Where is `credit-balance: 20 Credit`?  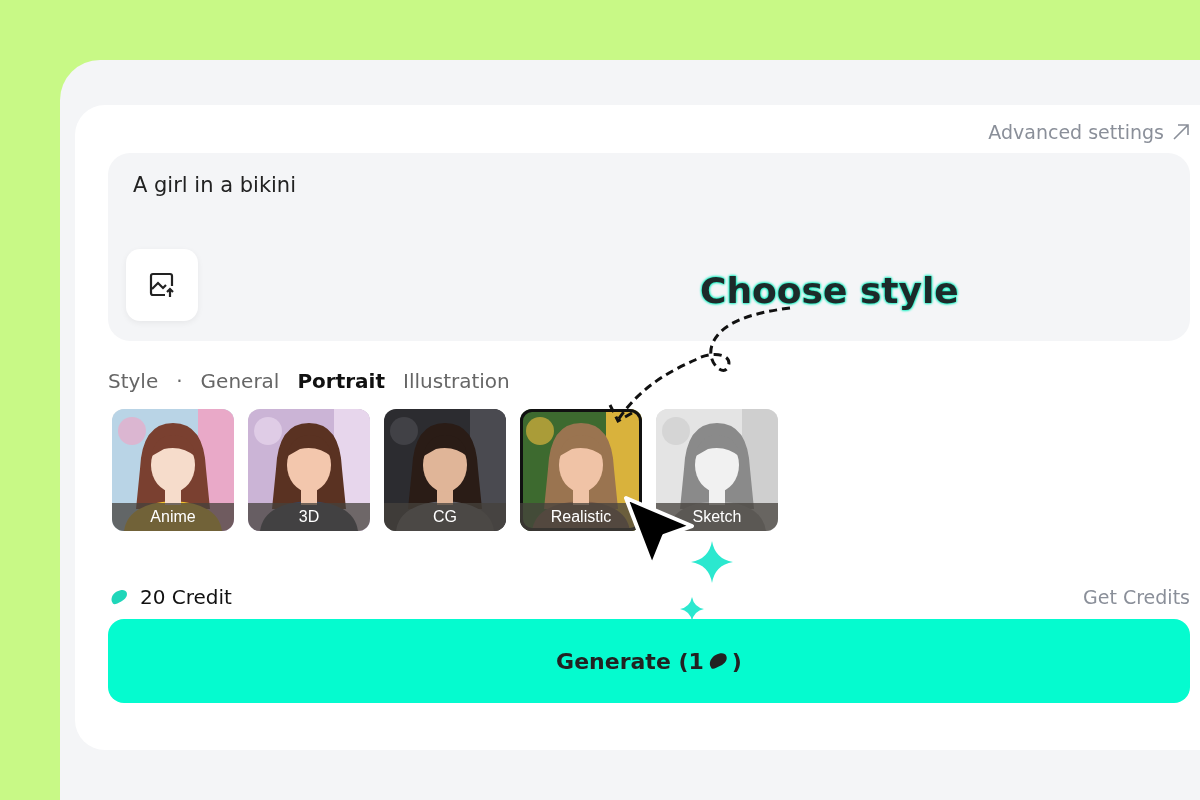
credit-balance: 20 Credit is located at coordinates (186, 597).